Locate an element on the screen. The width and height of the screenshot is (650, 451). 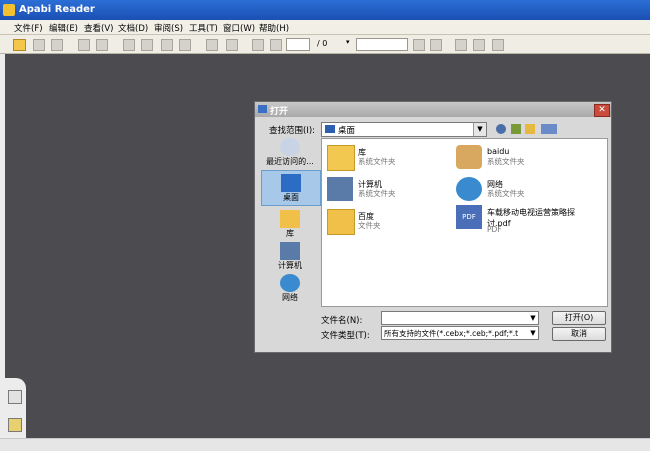
app-logo-icon is located at coordinates (9, 10).